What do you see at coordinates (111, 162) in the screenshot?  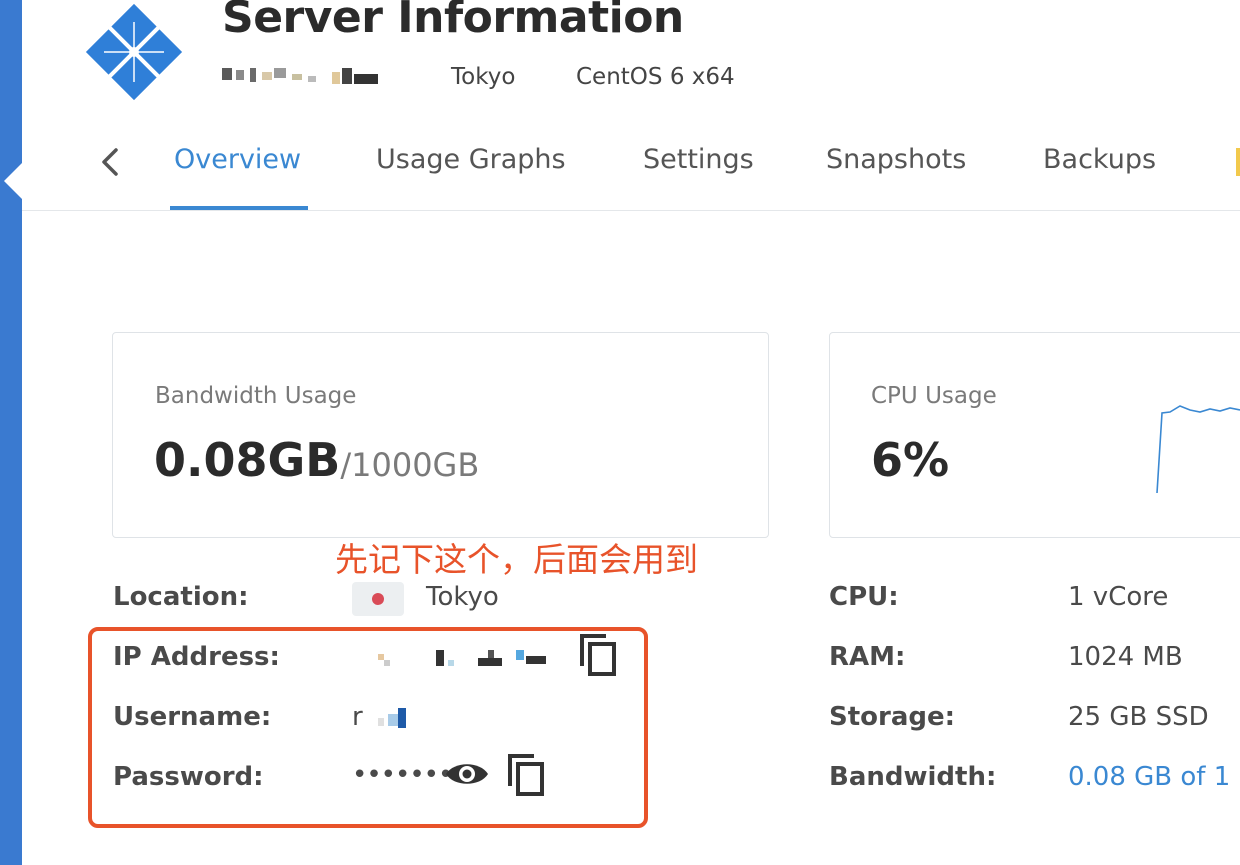 I see `chevron-left-icon` at bounding box center [111, 162].